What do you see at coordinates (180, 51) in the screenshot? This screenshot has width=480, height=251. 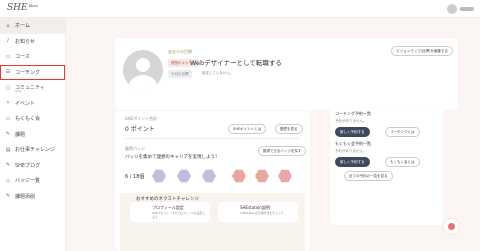 I see `goal-section-label: あなたの目標` at bounding box center [180, 51].